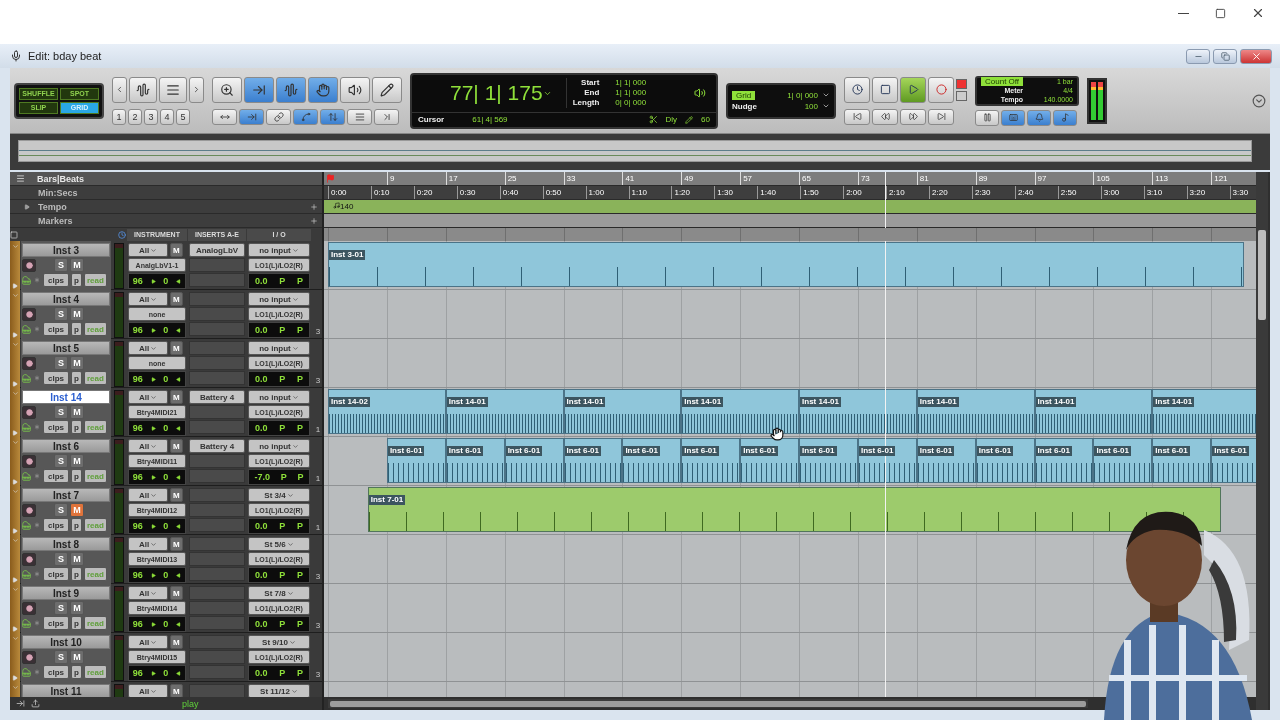 This screenshot has width=1280, height=720. Describe the element at coordinates (811, 106) in the screenshot. I see `nudge-value: 100` at that location.